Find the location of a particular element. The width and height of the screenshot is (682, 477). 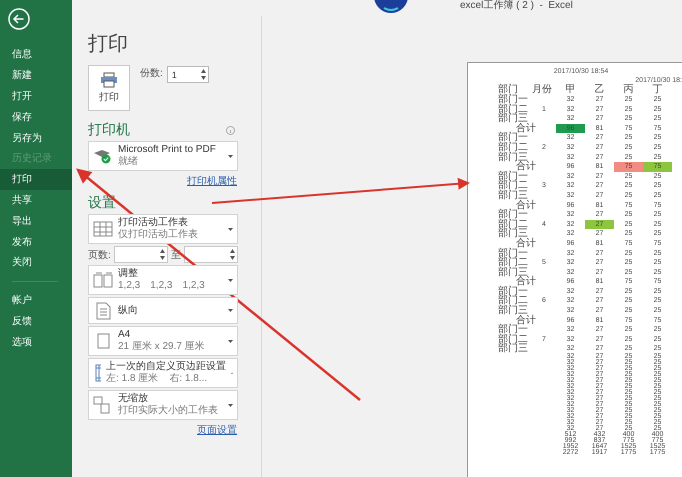

sidebar-item: 保存 is located at coordinates (36, 117).